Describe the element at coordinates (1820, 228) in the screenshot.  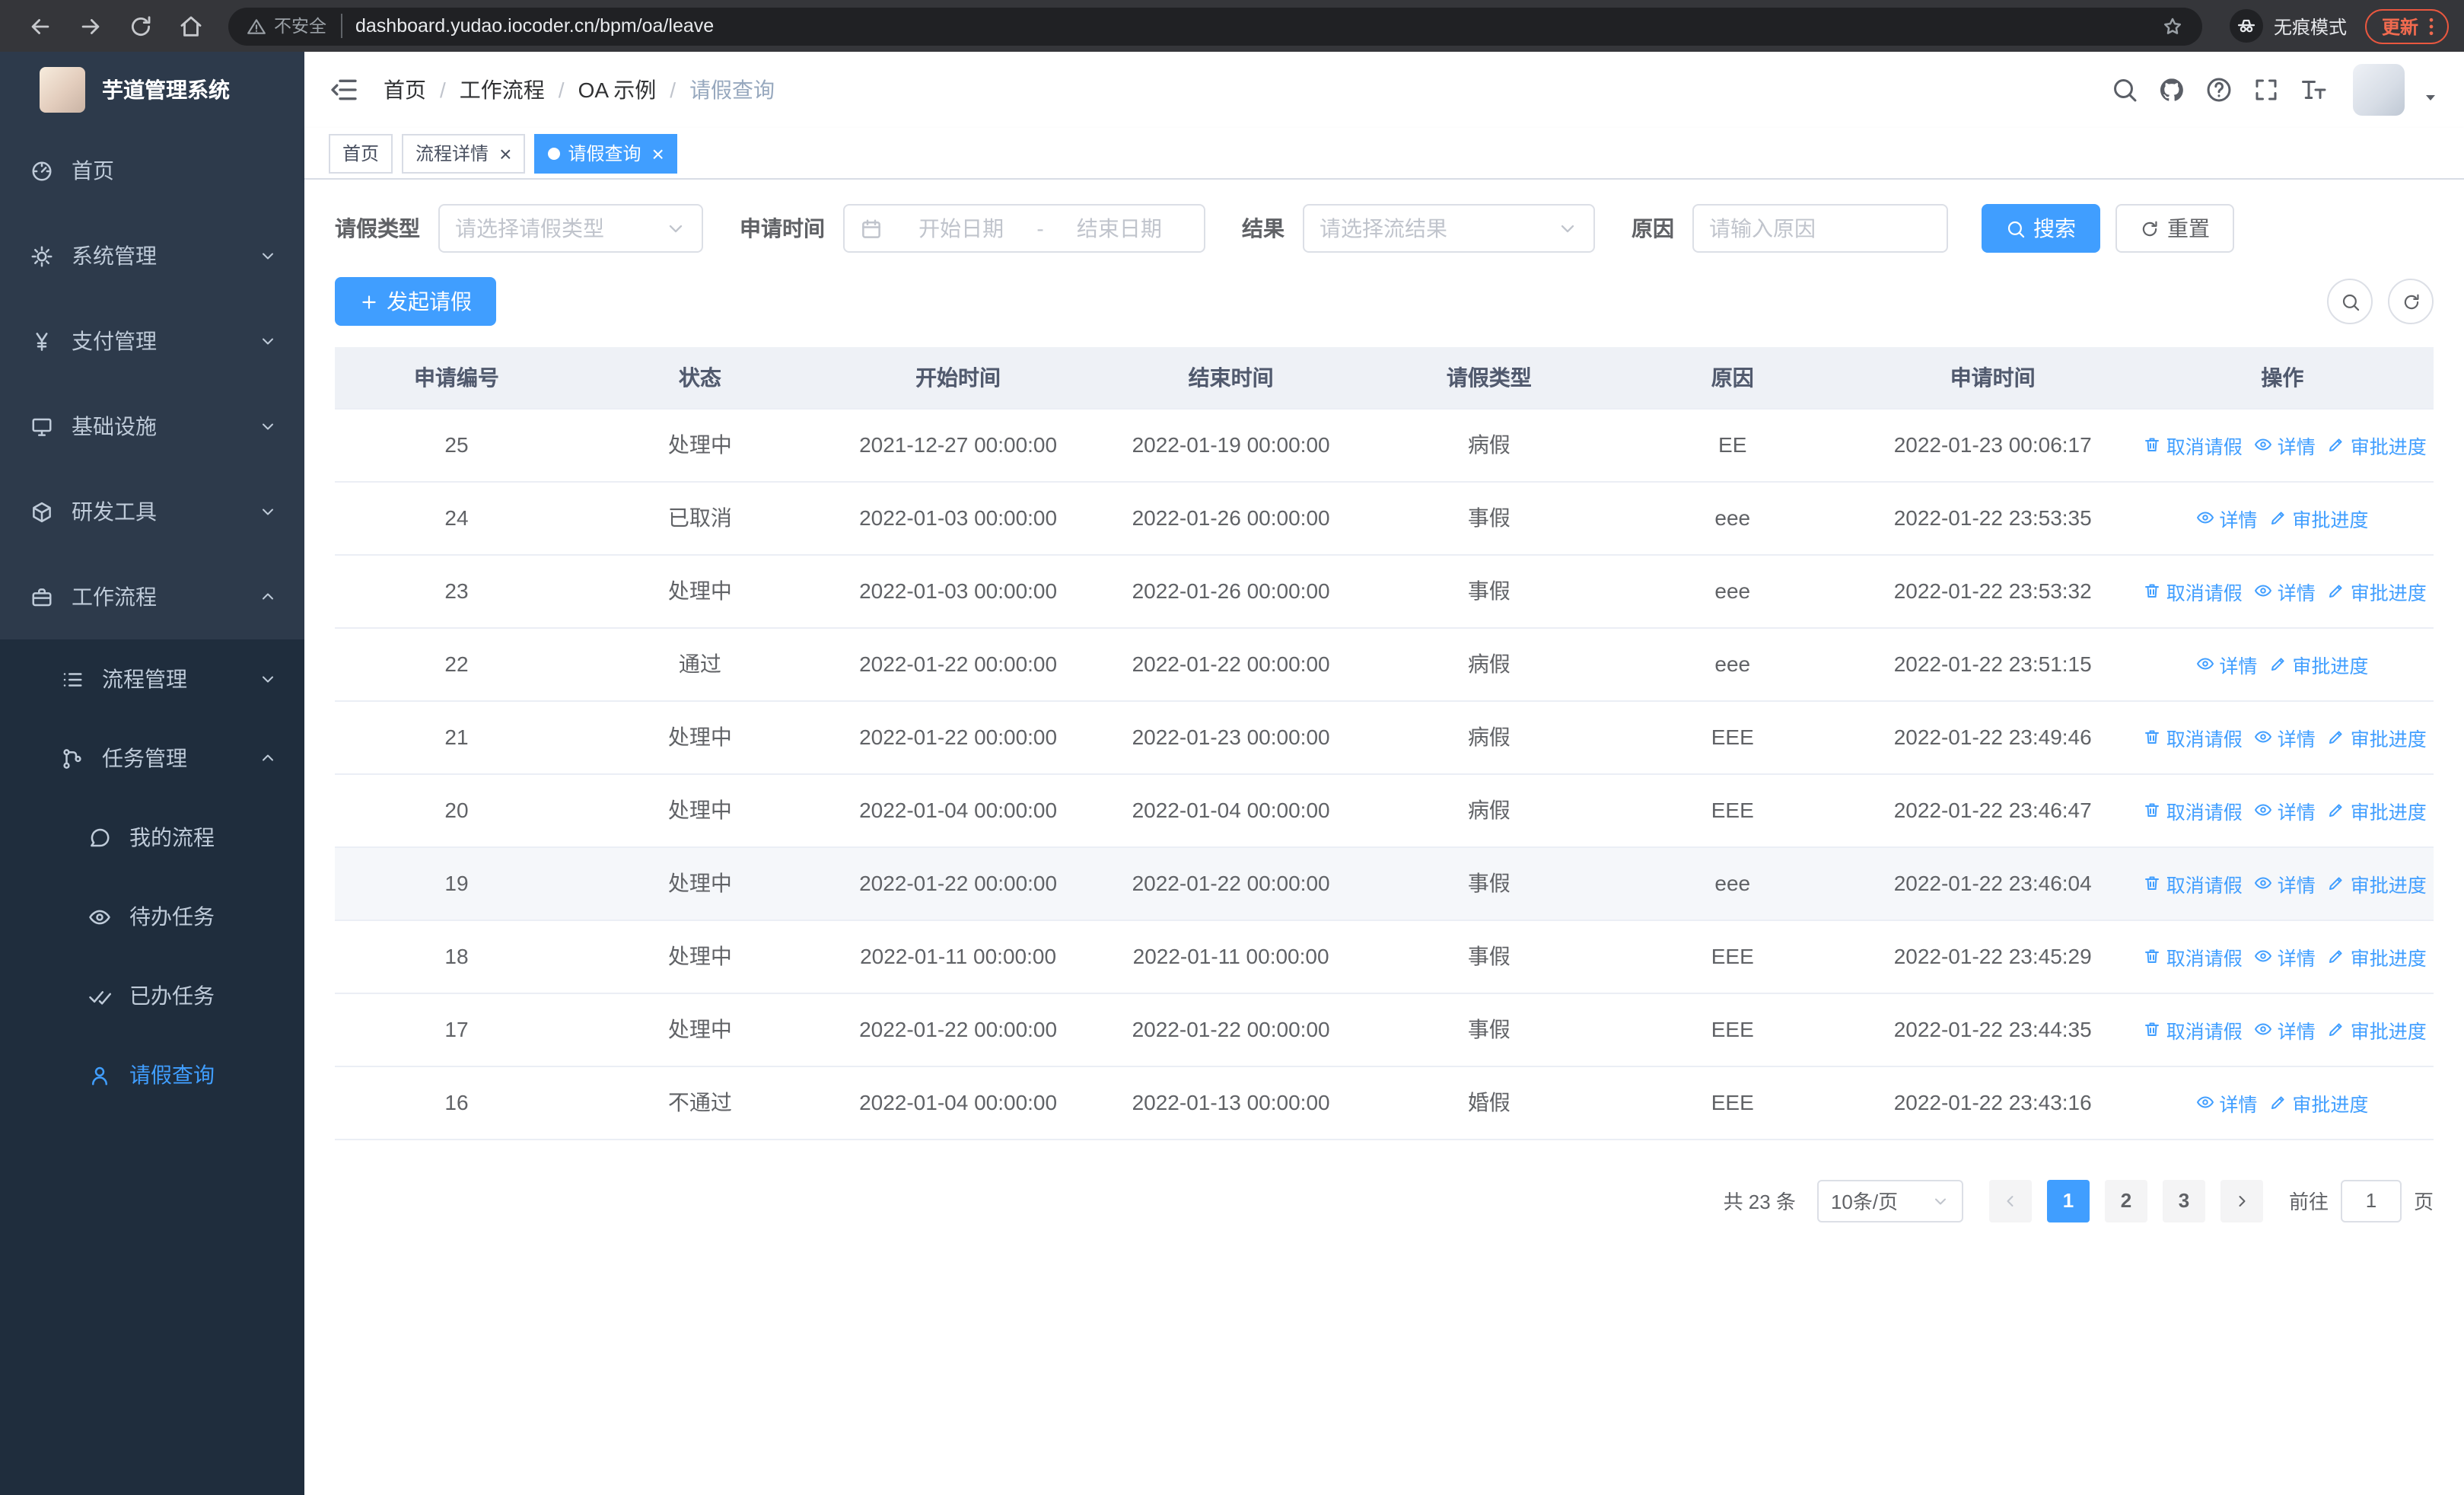
I see `reason-input: 请输入原因` at that location.